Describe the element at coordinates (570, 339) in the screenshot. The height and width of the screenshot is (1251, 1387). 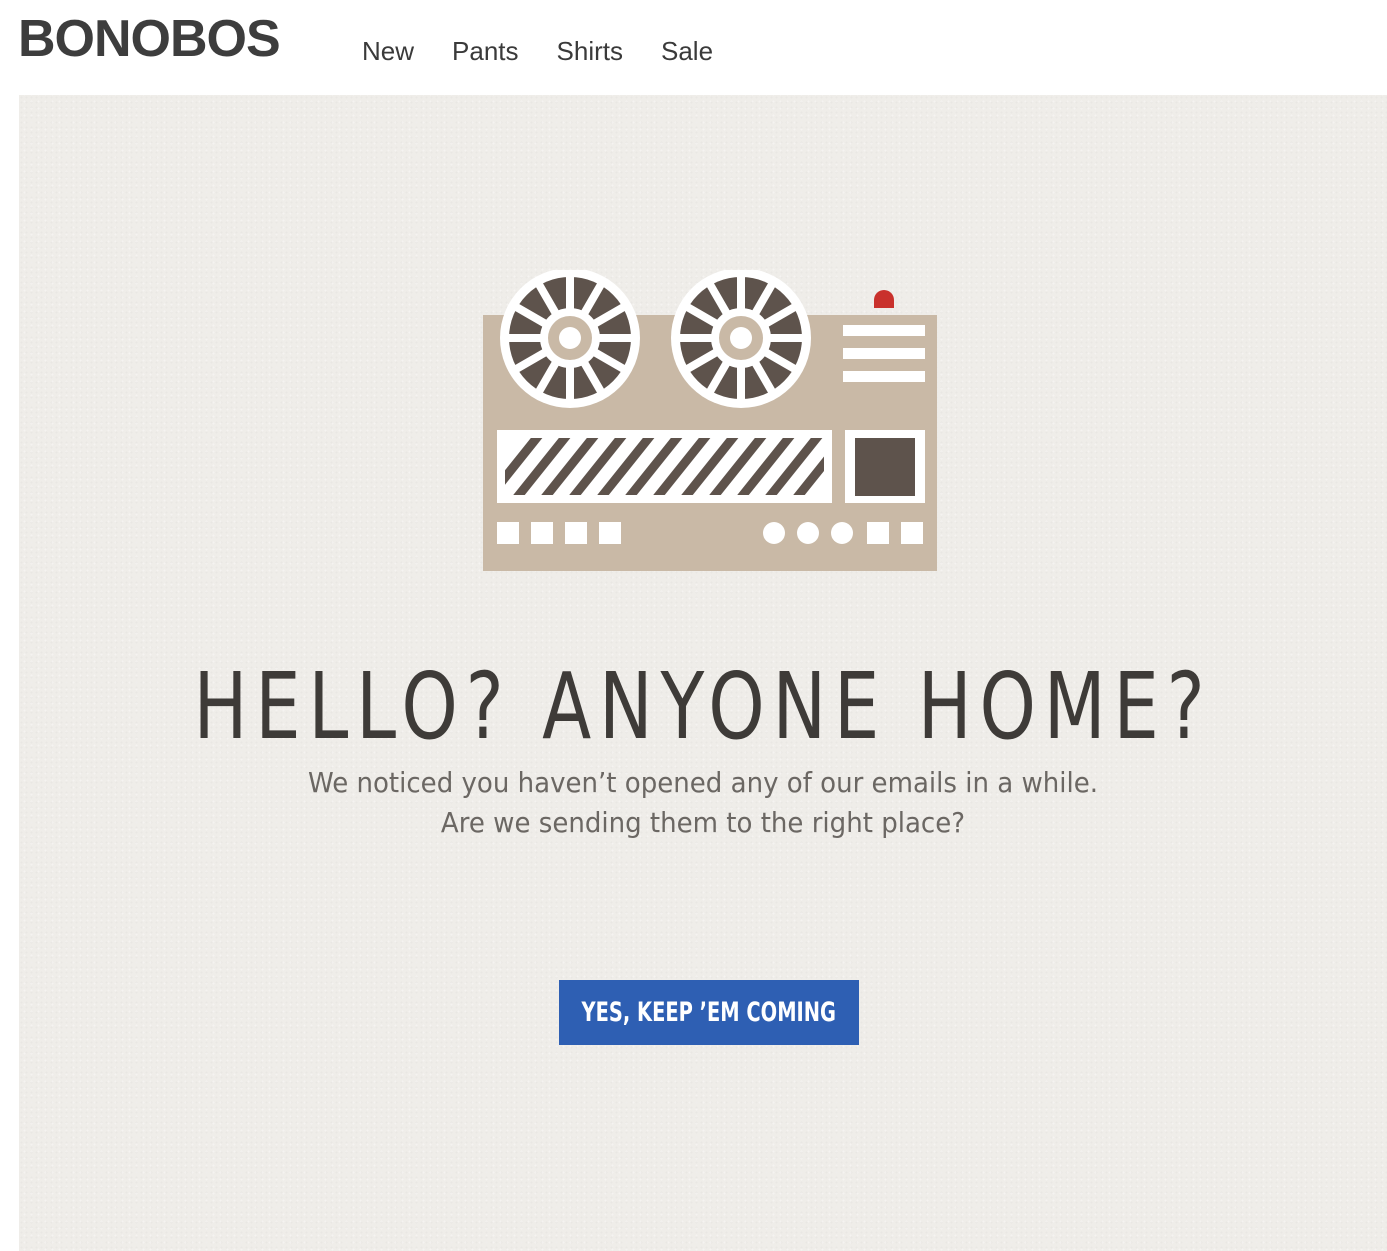
I see `left-reel` at that location.